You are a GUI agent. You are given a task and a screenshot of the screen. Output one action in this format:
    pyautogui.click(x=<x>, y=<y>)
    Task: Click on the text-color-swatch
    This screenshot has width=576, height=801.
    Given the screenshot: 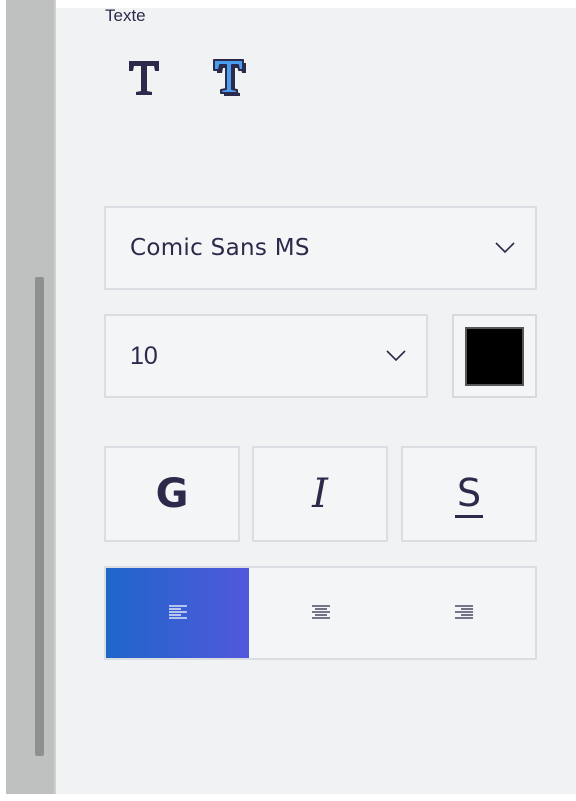 What is the action you would take?
    pyautogui.click(x=494, y=356)
    